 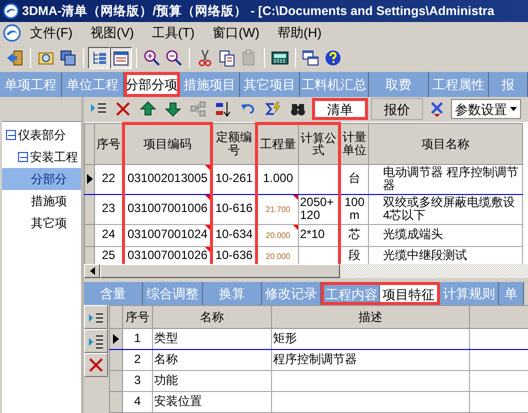 I want to click on column-header: 计算公式, so click(x=319, y=143).